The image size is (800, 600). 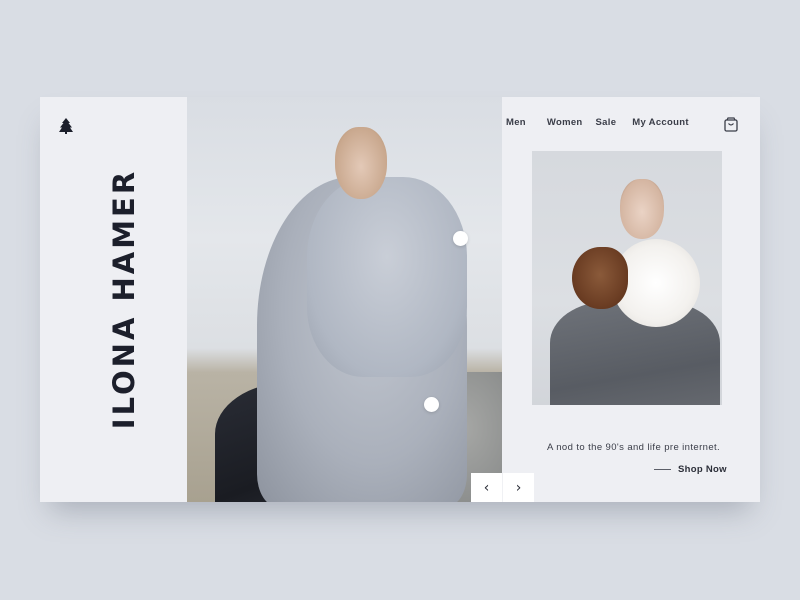 I want to click on slider-controls: ‹ ›, so click(x=502, y=487).